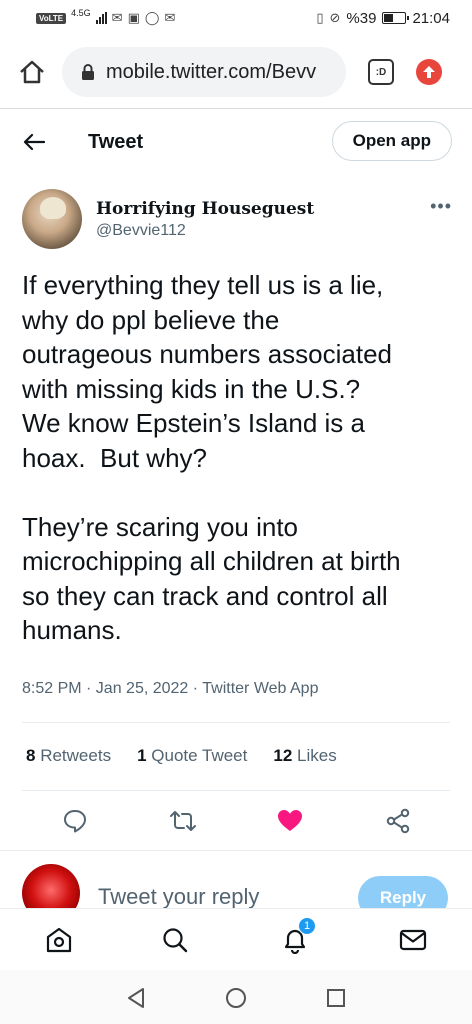 Image resolution: width=472 pixels, height=1024 pixels. I want to click on more-options-icon: •••, so click(441, 206).